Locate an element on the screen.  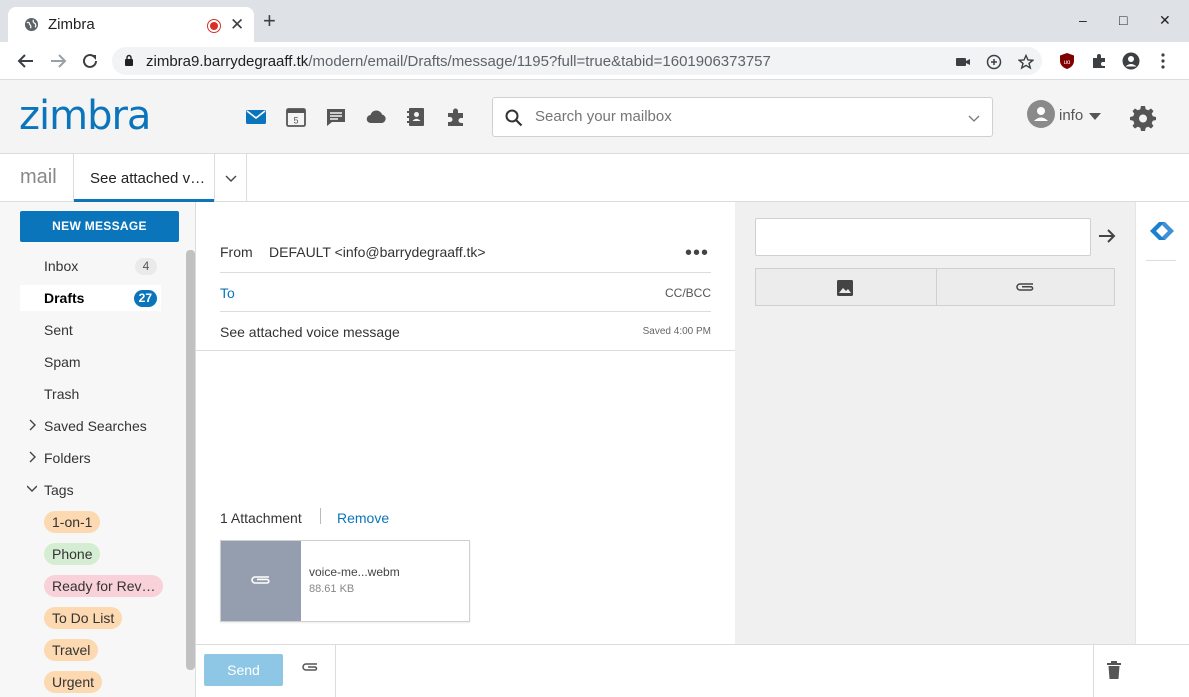
to-field: To is located at coordinates (227, 293).